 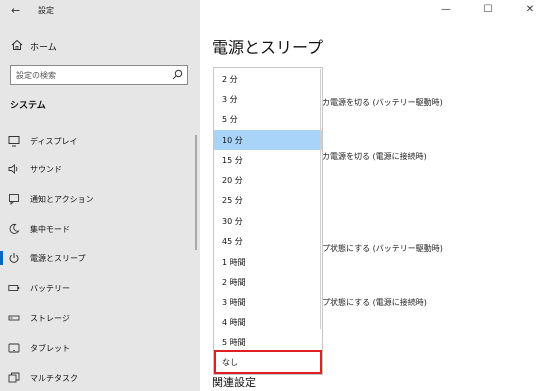 I want to click on dropdown-option: 1 時間, so click(x=268, y=262).